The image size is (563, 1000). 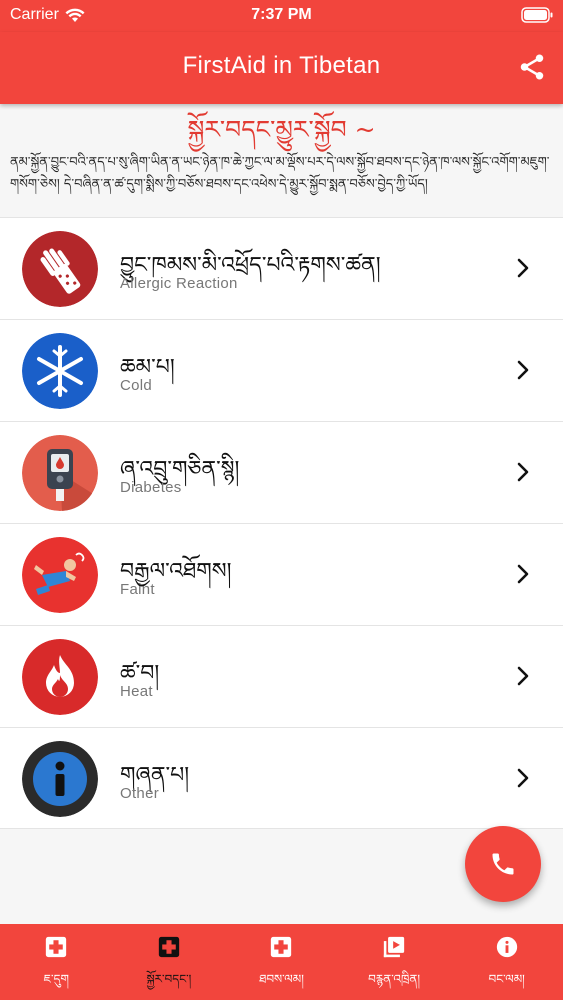 What do you see at coordinates (394, 962) in the screenshot?
I see `nav-item-4: བརྙན་འཁྲིན།` at bounding box center [394, 962].